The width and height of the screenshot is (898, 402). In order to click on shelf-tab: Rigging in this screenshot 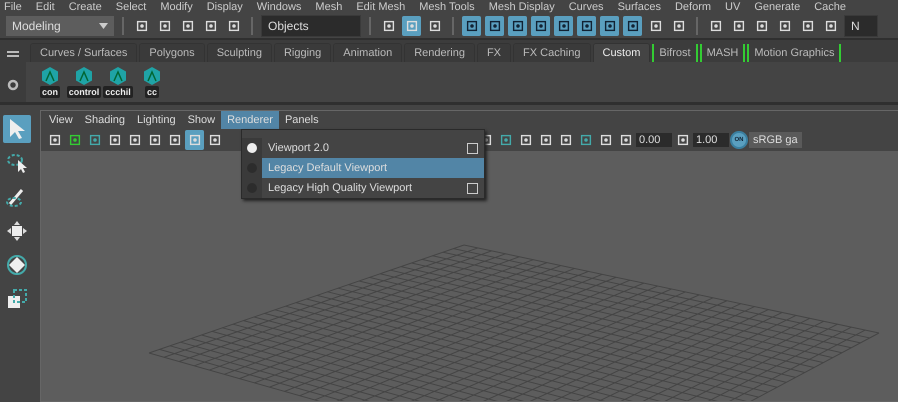, I will do `click(303, 52)`.